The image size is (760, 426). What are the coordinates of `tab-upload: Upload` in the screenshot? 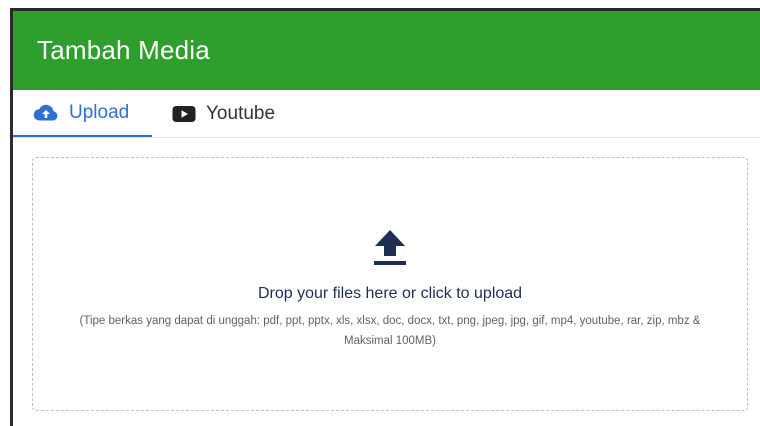 It's located at (82, 113).